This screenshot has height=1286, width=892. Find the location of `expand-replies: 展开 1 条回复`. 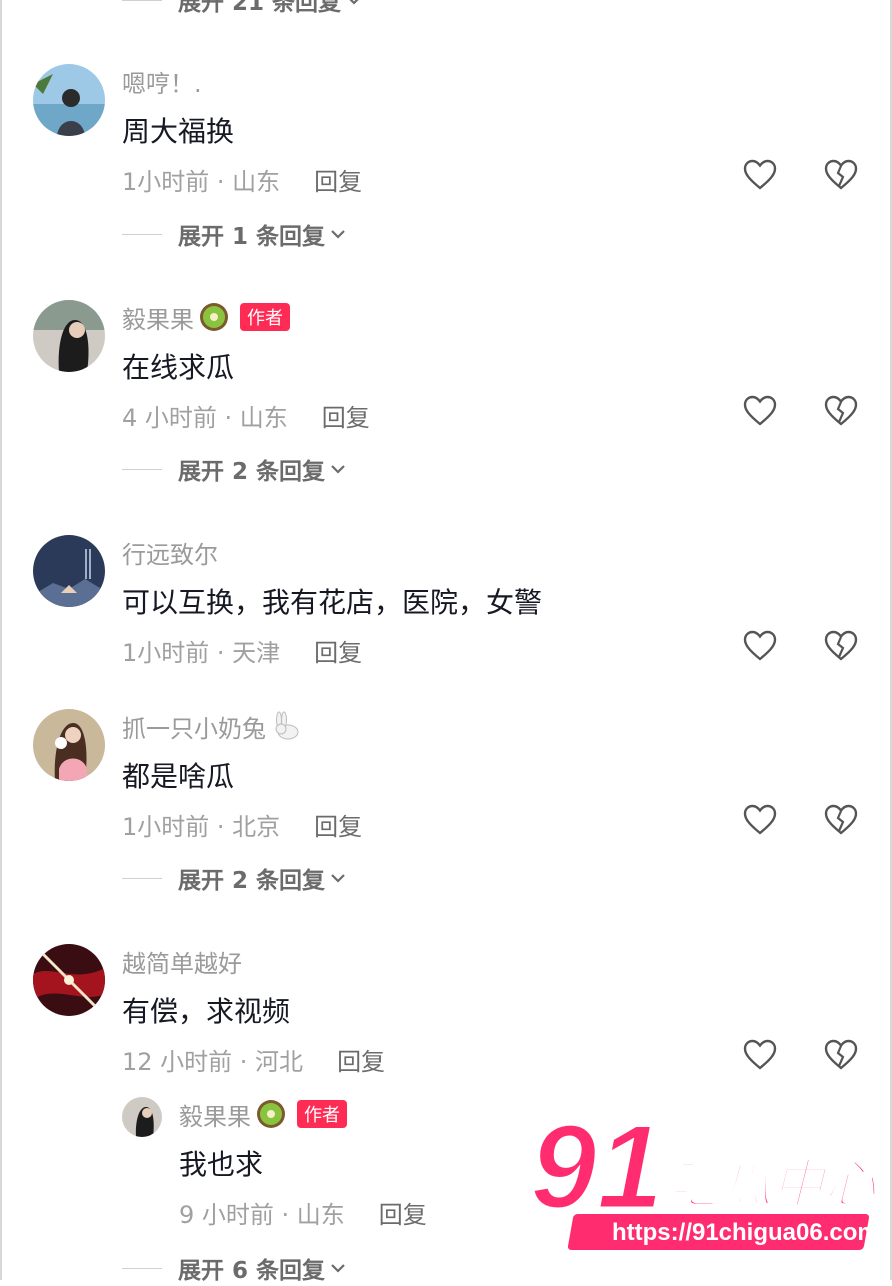

expand-replies: 展开 1 条回复 is located at coordinates (234, 234).